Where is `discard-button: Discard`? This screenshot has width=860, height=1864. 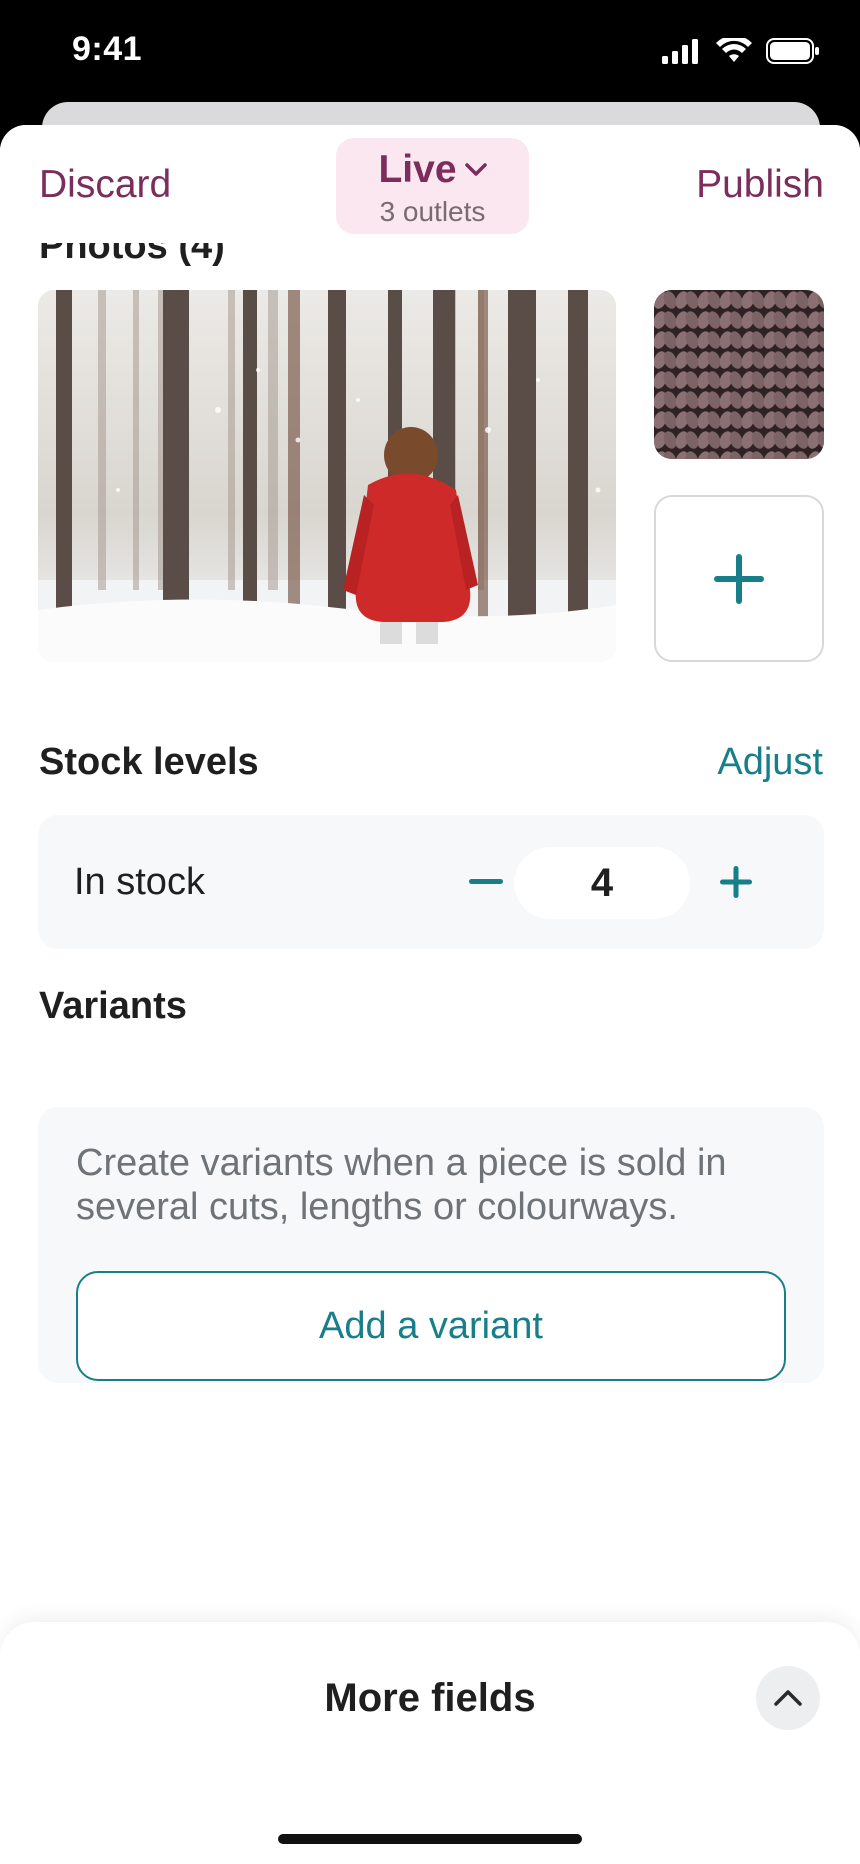 discard-button: Discard is located at coordinates (105, 185).